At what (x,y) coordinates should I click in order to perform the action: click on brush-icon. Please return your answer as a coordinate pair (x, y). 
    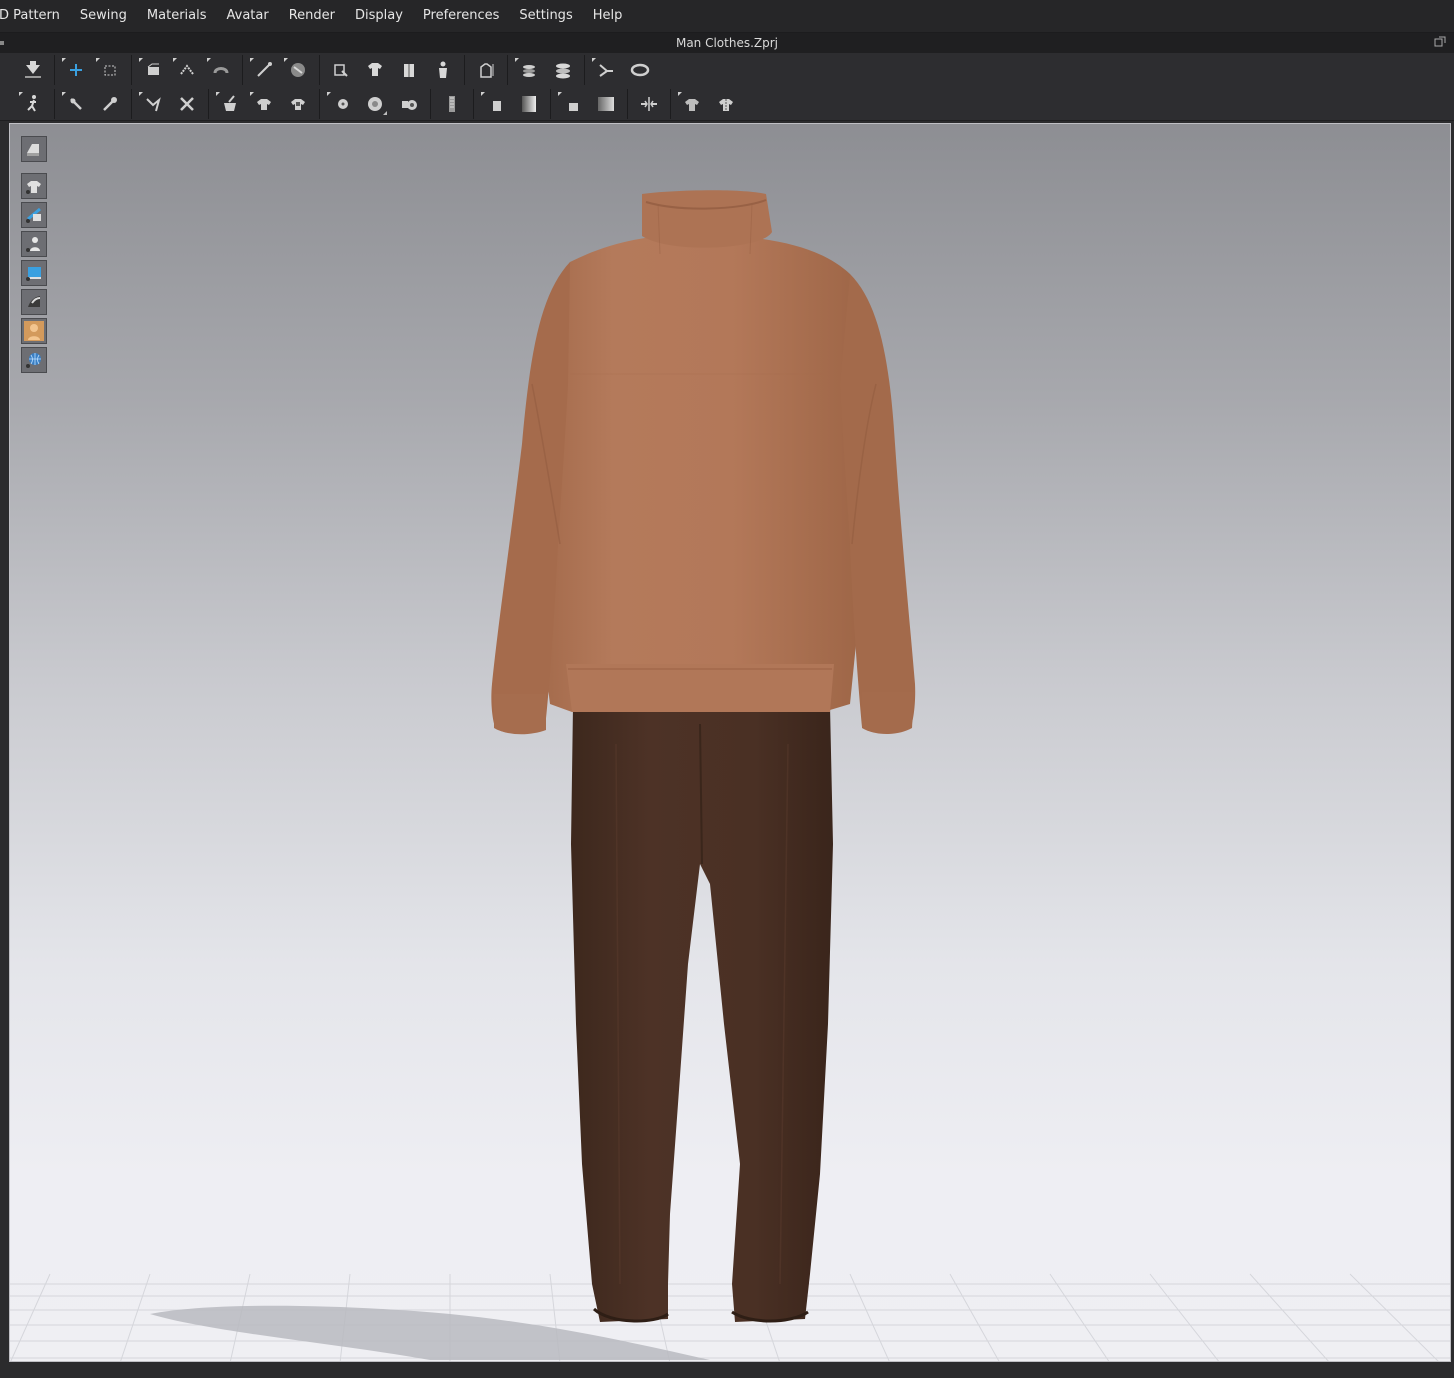
    Looking at the image, I should click on (153, 103).